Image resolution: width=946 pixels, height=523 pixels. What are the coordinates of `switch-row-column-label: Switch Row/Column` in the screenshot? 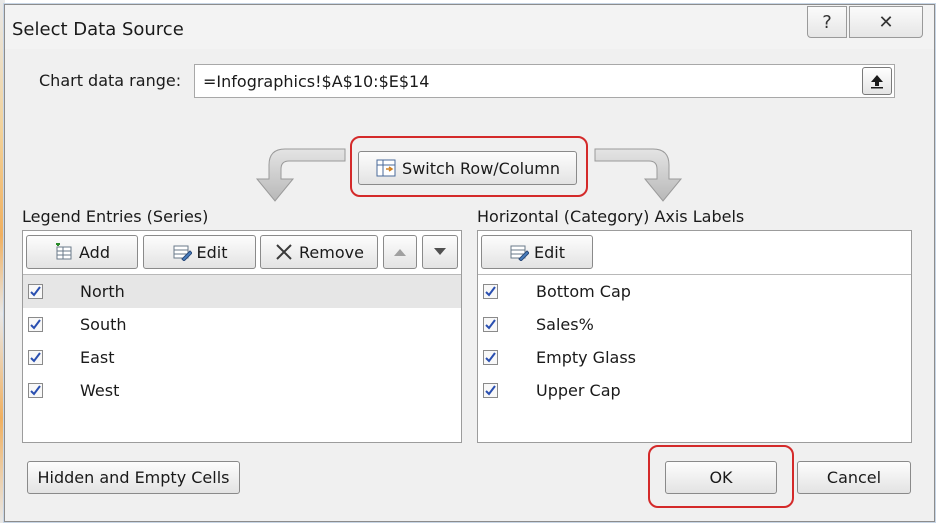 It's located at (481, 168).